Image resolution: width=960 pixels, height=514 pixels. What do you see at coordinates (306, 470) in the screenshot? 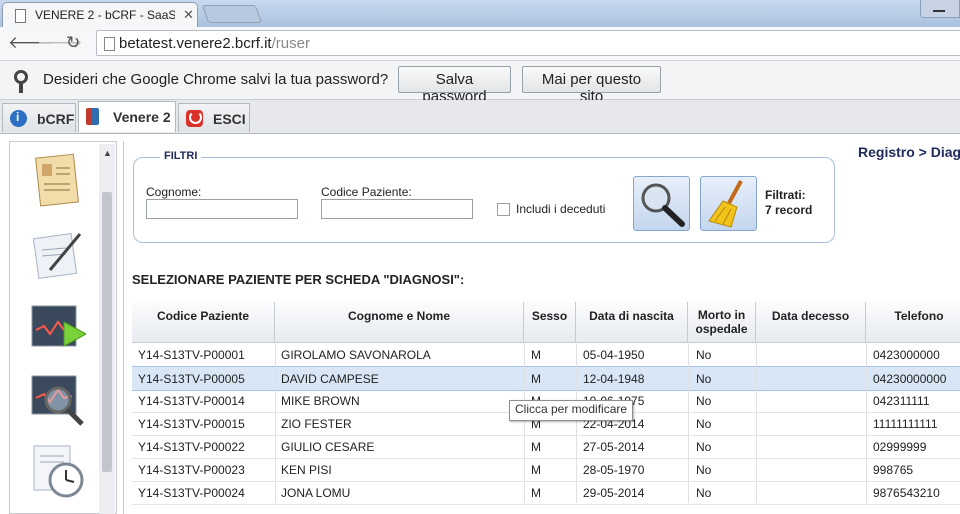
I see `table-cell: KEN PISI` at bounding box center [306, 470].